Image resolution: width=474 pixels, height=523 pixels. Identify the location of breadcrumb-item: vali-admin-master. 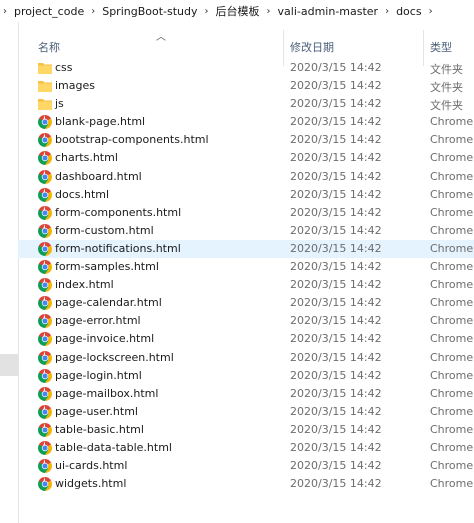
(328, 11).